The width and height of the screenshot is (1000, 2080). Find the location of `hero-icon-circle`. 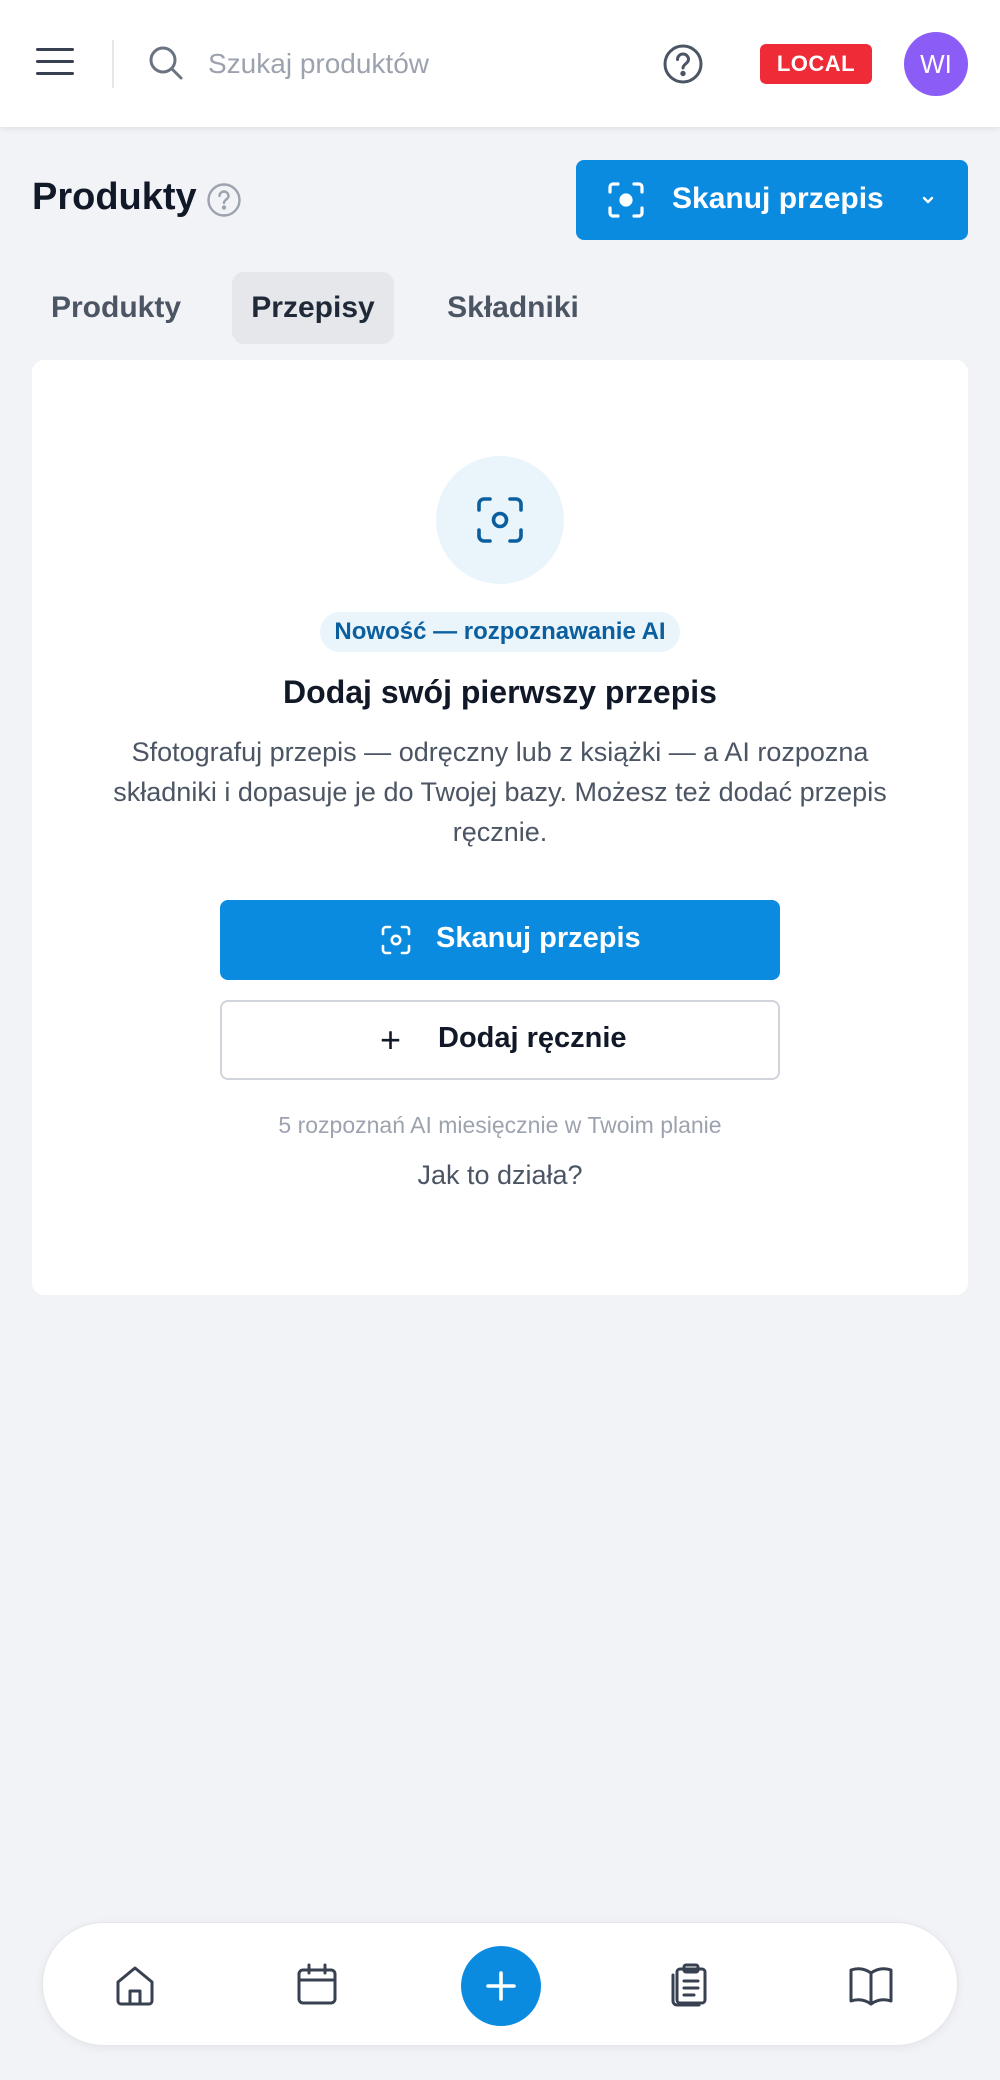

hero-icon-circle is located at coordinates (500, 520).